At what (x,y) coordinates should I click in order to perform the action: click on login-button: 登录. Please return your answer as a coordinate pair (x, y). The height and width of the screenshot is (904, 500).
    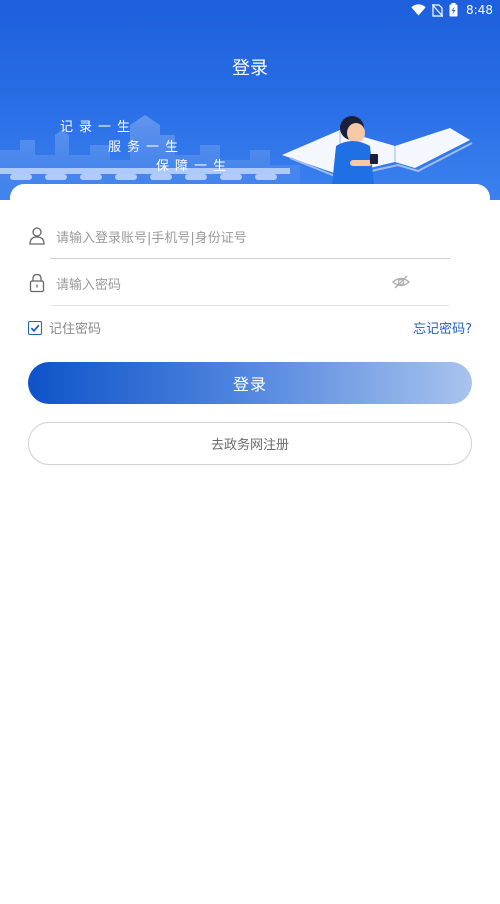
    Looking at the image, I should click on (250, 383).